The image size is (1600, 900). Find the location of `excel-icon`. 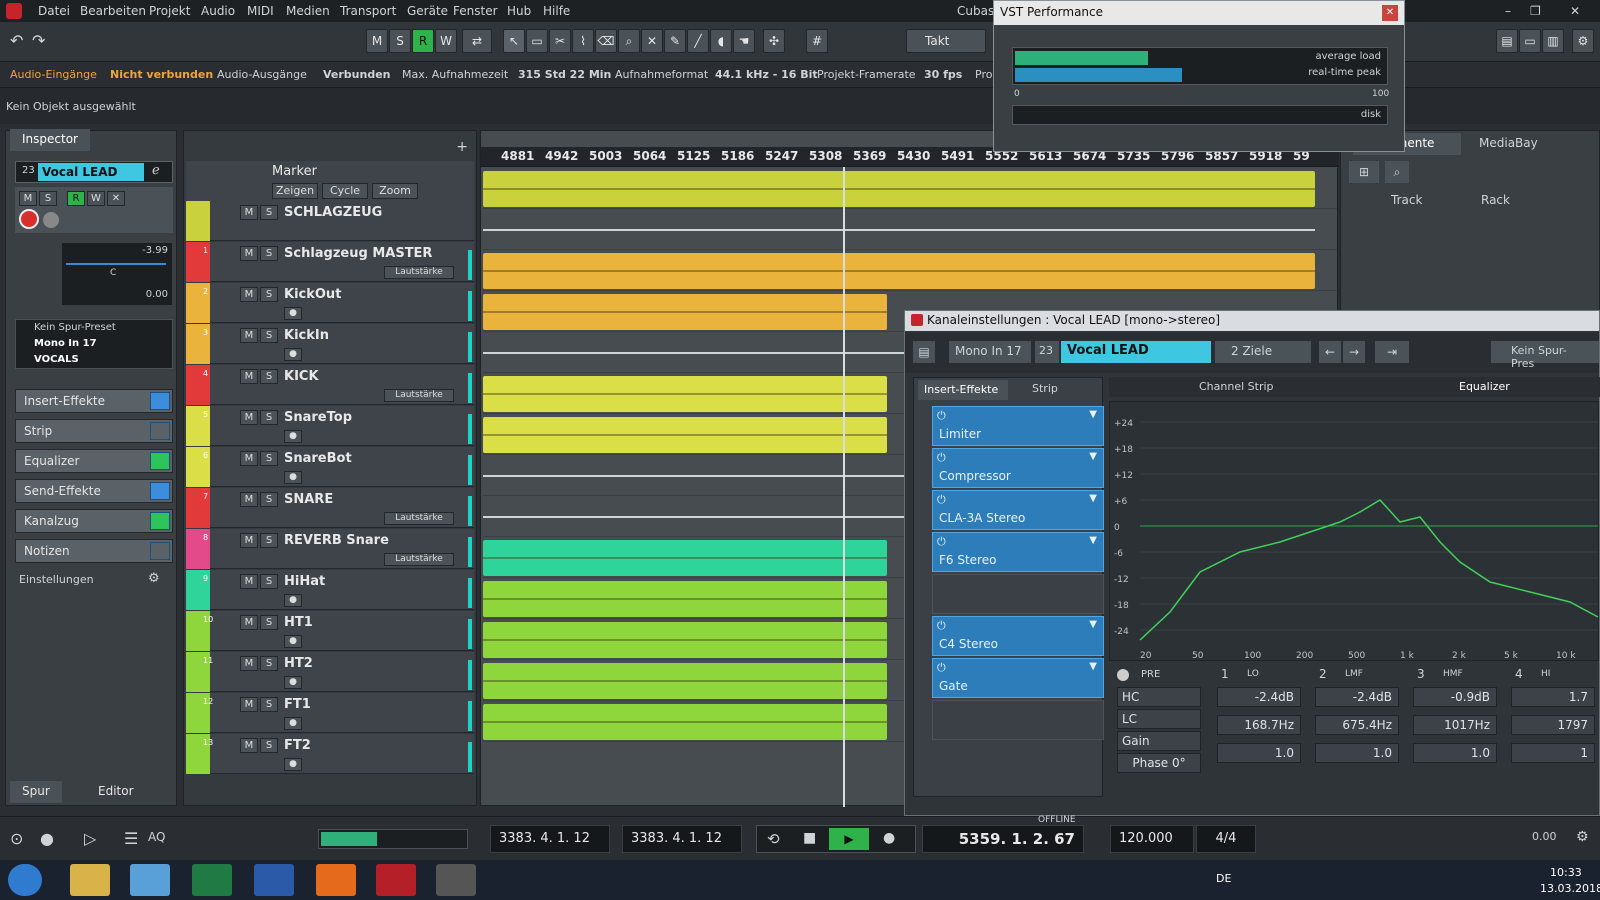

excel-icon is located at coordinates (212, 880).